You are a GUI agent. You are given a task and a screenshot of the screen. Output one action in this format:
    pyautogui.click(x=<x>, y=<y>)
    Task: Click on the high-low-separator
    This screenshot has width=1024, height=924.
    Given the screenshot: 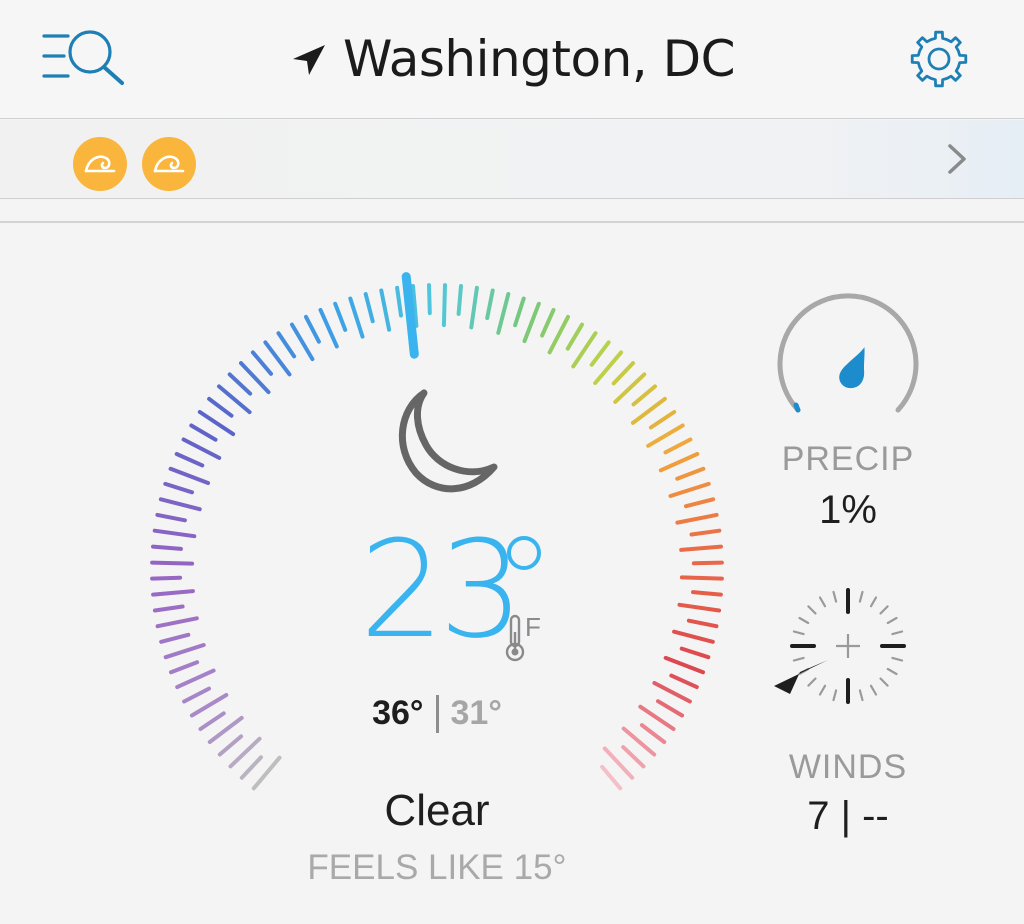 What is the action you would take?
    pyautogui.click(x=437, y=713)
    